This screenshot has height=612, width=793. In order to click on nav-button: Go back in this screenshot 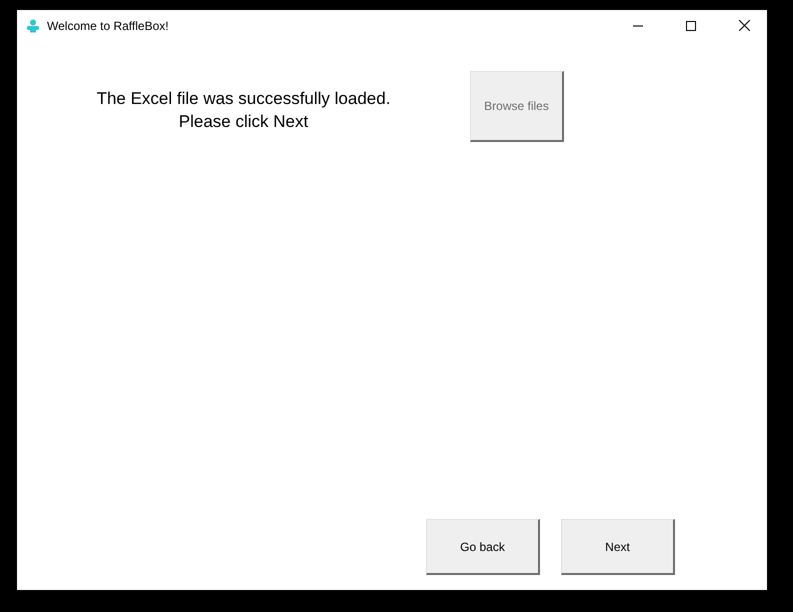, I will do `click(483, 547)`.